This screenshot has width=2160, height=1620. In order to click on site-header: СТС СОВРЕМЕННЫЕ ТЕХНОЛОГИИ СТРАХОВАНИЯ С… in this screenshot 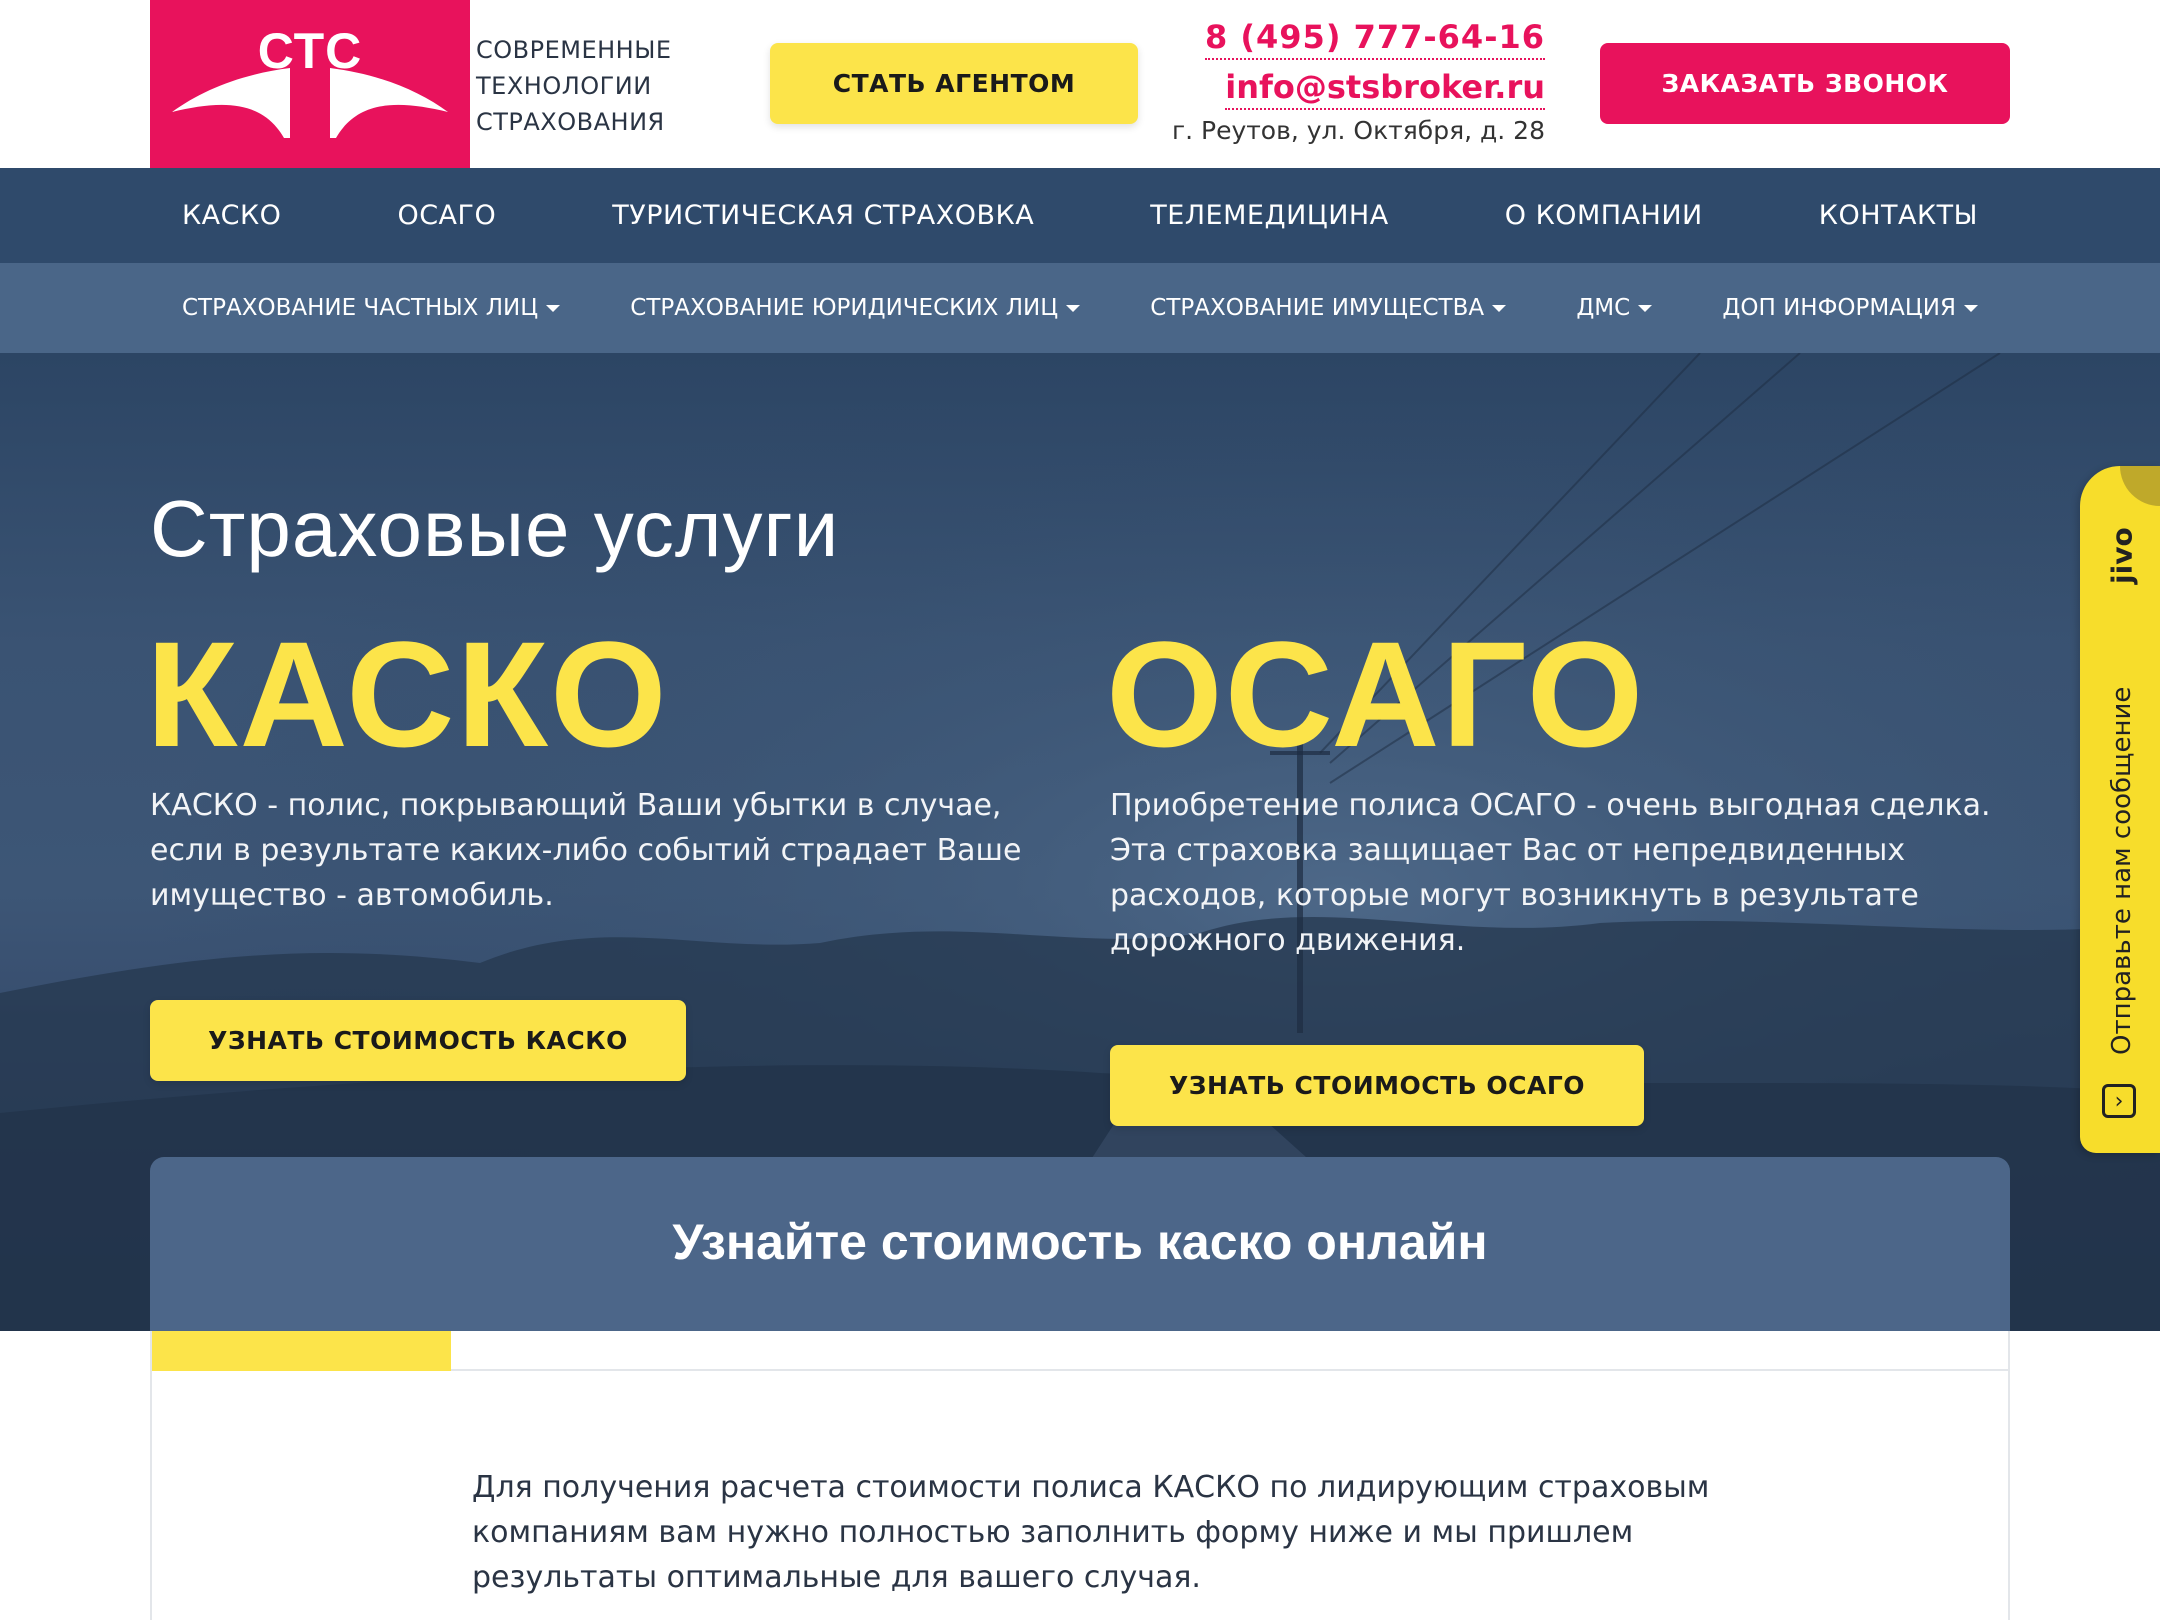, I will do `click(1080, 84)`.